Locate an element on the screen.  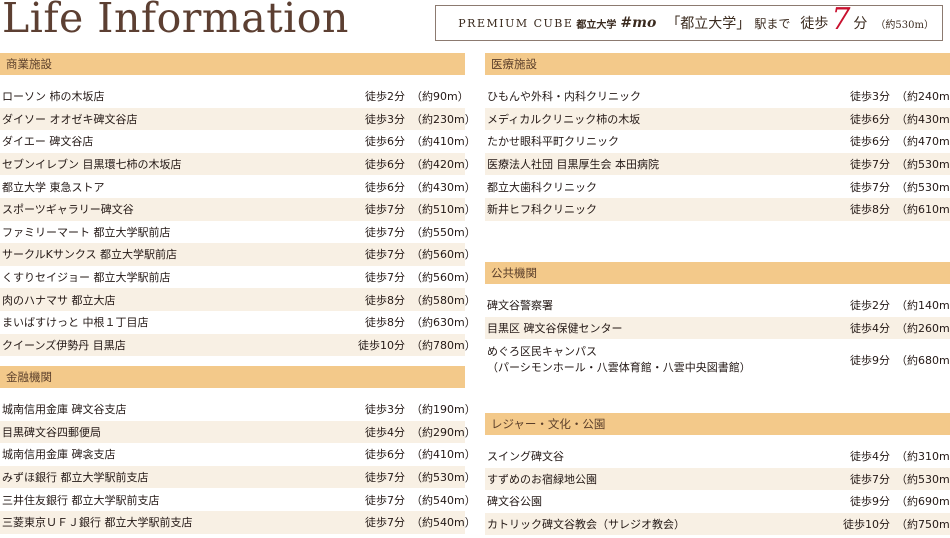
list-item: ダイエー 碑文谷店 徒歩6分 （約410m） is located at coordinates (238, 141).